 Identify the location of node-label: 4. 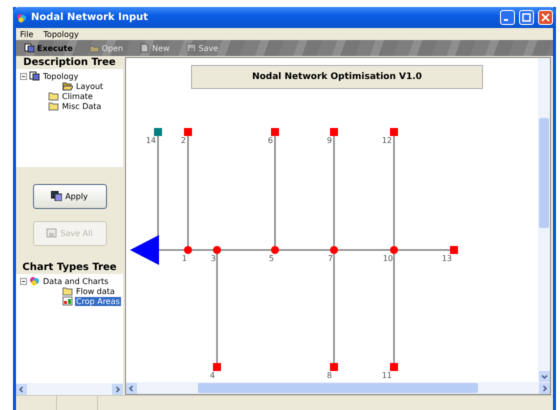
(212, 374).